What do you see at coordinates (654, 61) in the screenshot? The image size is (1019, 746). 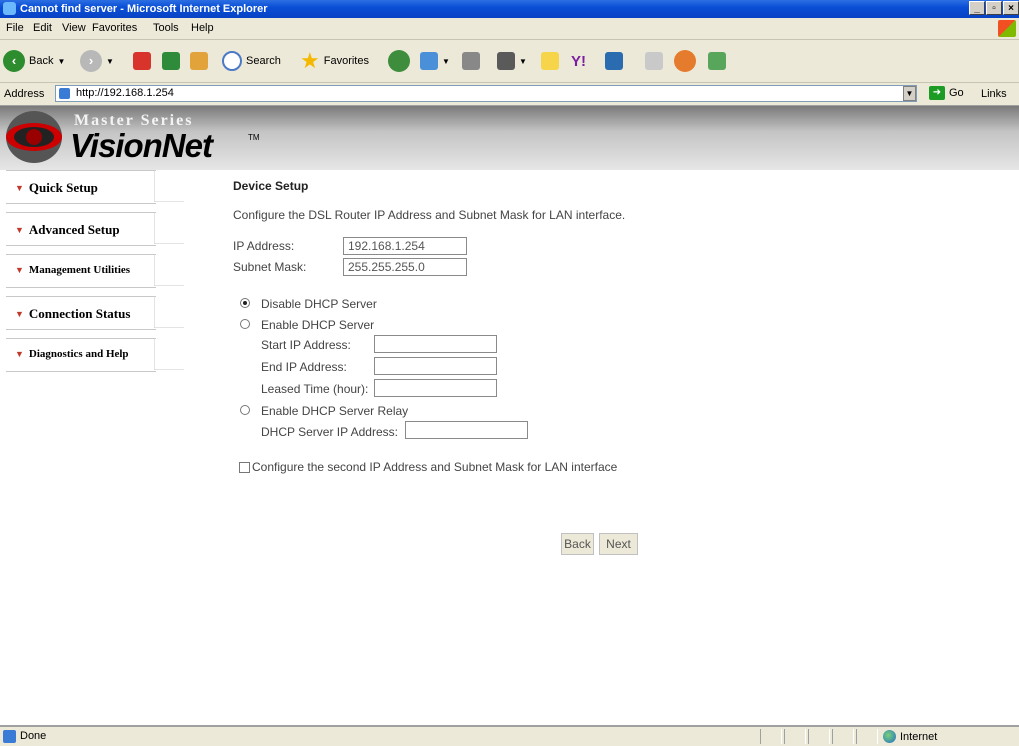 I see `messenger-icon` at bounding box center [654, 61].